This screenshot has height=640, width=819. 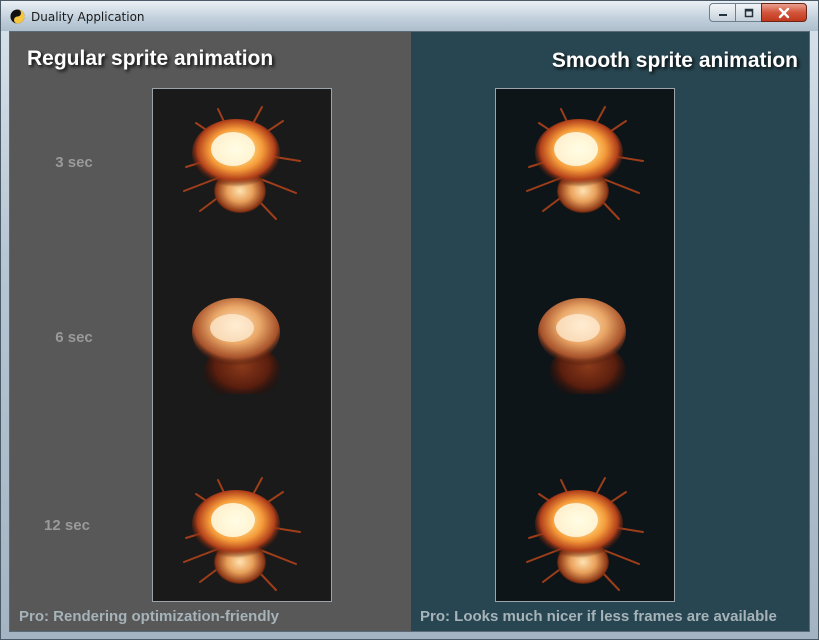 What do you see at coordinates (674, 60) in the screenshot?
I see `smooth-heading: Smooth sprite animation` at bounding box center [674, 60].